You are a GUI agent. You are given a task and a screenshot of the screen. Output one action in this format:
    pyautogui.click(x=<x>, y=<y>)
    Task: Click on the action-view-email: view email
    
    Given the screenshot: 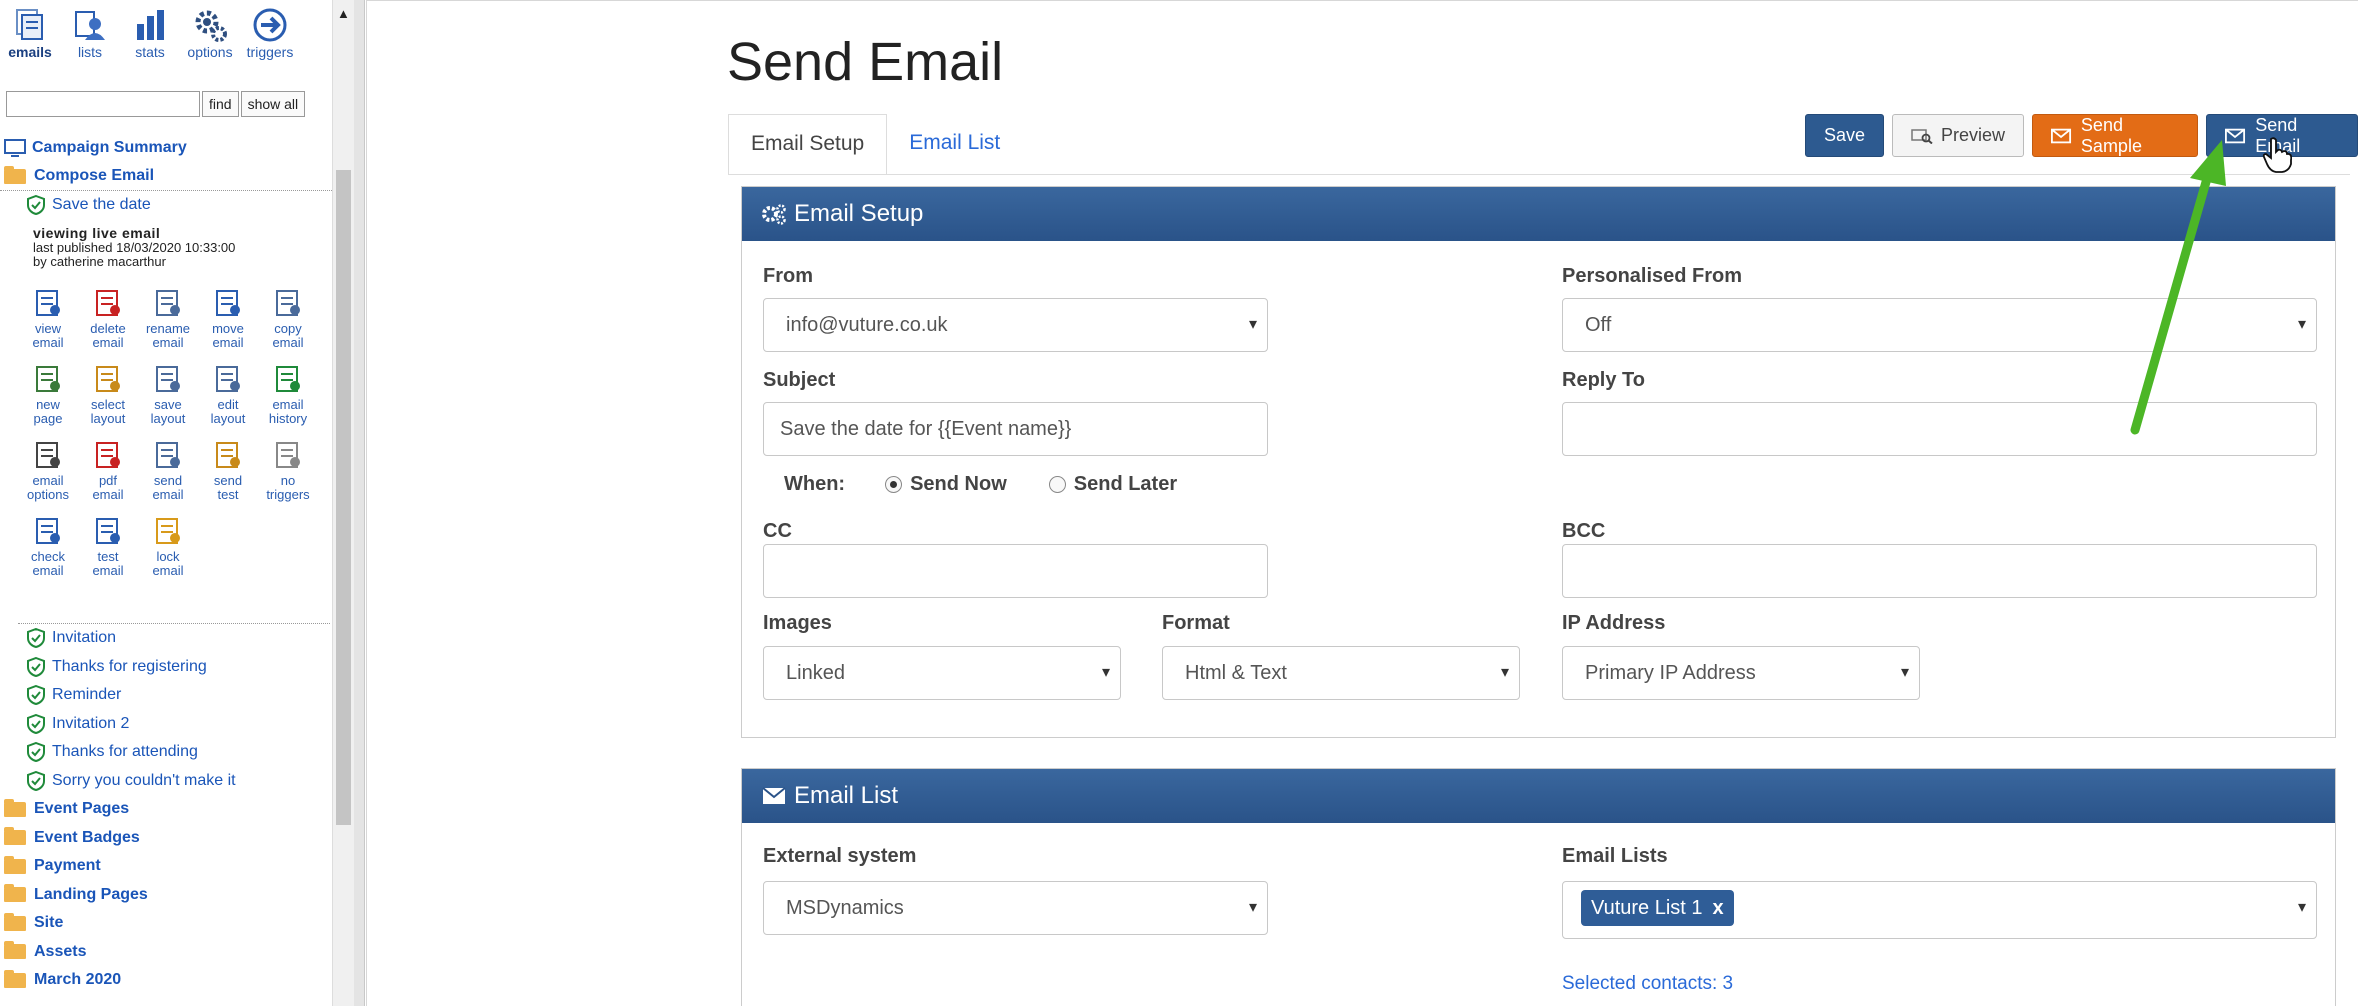 What is the action you would take?
    pyautogui.click(x=48, y=317)
    